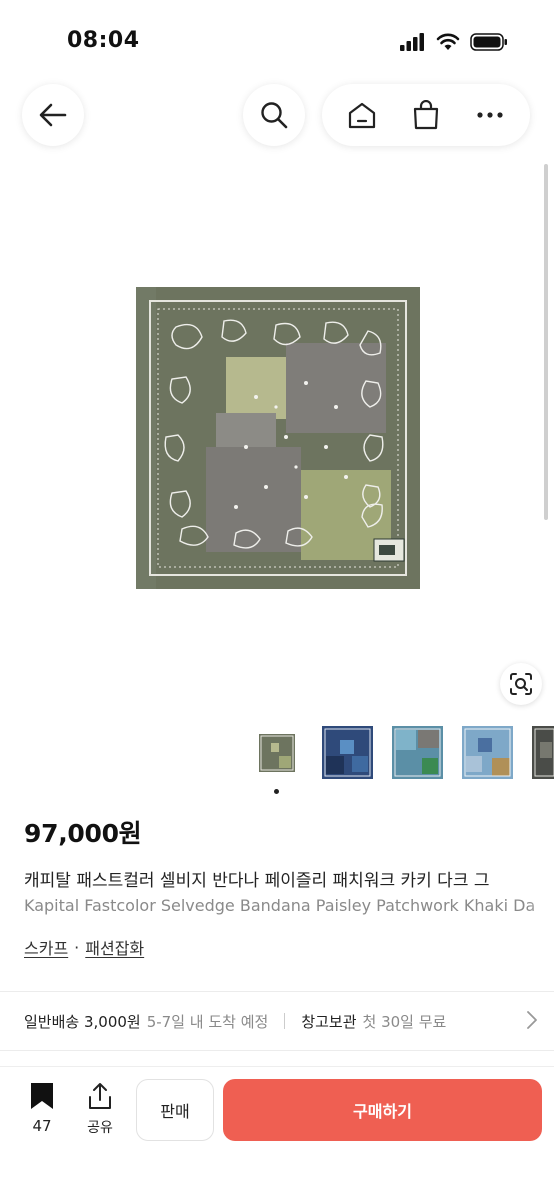 This screenshot has width=554, height=1200. I want to click on more-icon, so click(490, 115).